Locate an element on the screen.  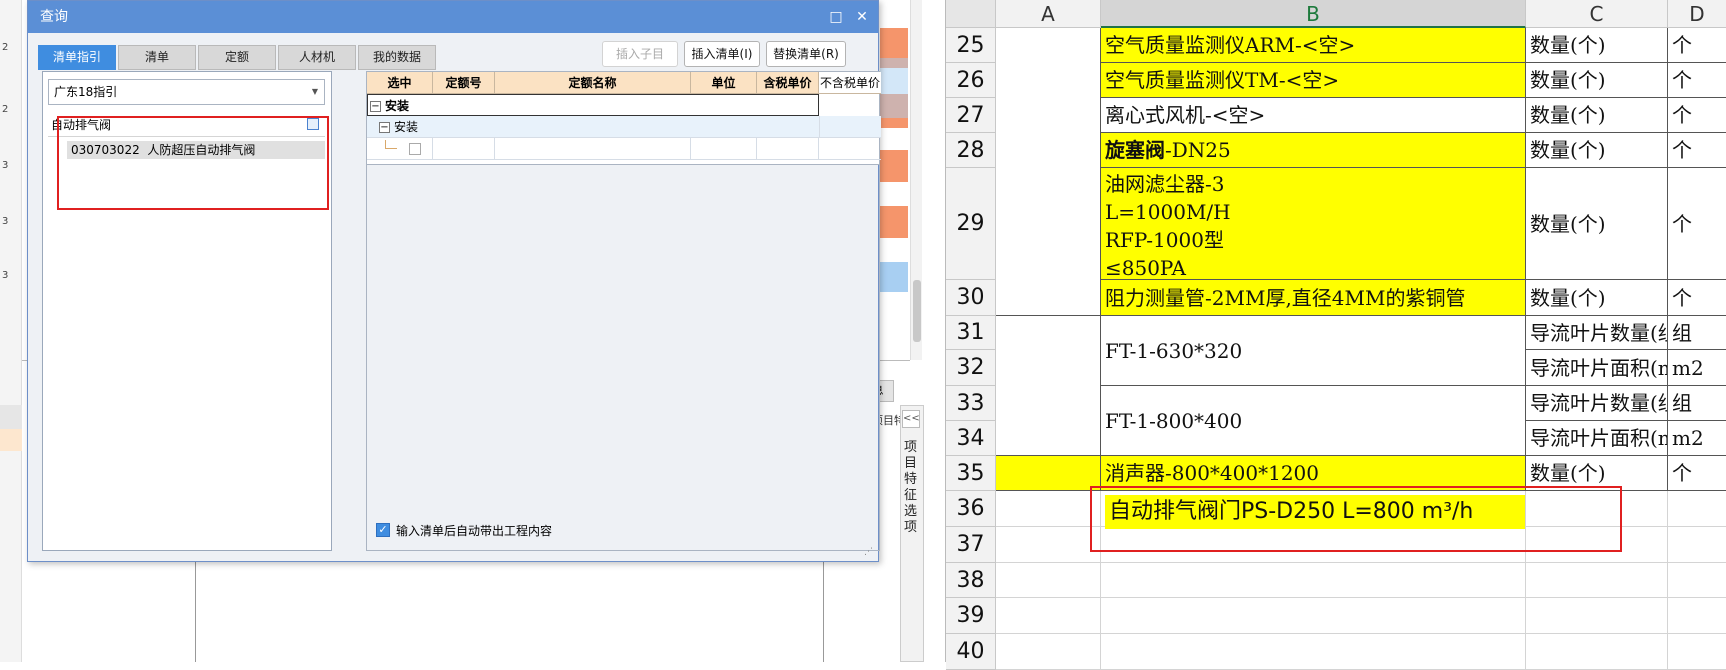
dialog-titlebar: 查询 □ ✕ is located at coordinates (453, 17).